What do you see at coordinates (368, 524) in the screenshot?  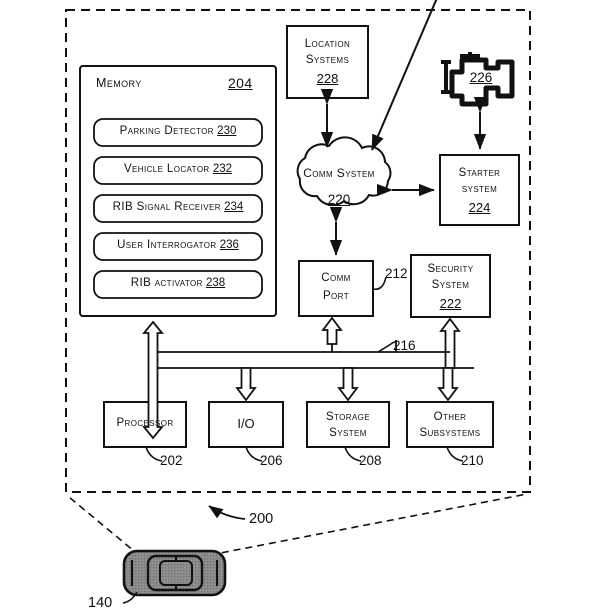 I see `car-leader-right` at bounding box center [368, 524].